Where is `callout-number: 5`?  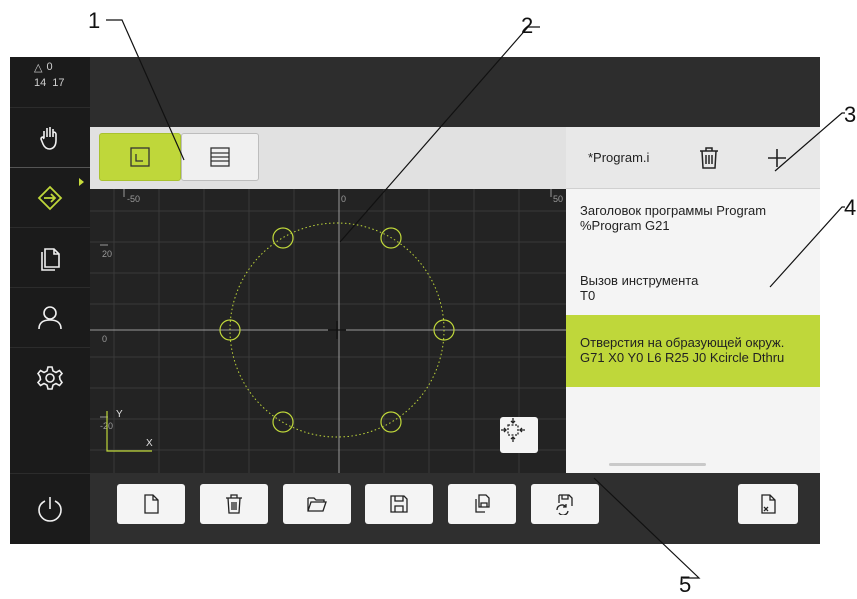
callout-number: 5 is located at coordinates (685, 584).